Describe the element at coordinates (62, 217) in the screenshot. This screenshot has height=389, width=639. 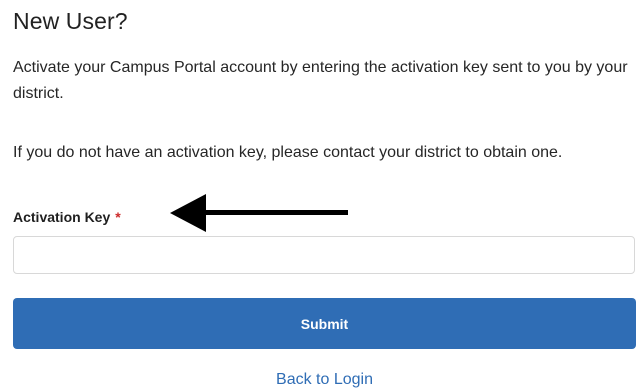
I see `activation-key-label: Activation Key` at that location.